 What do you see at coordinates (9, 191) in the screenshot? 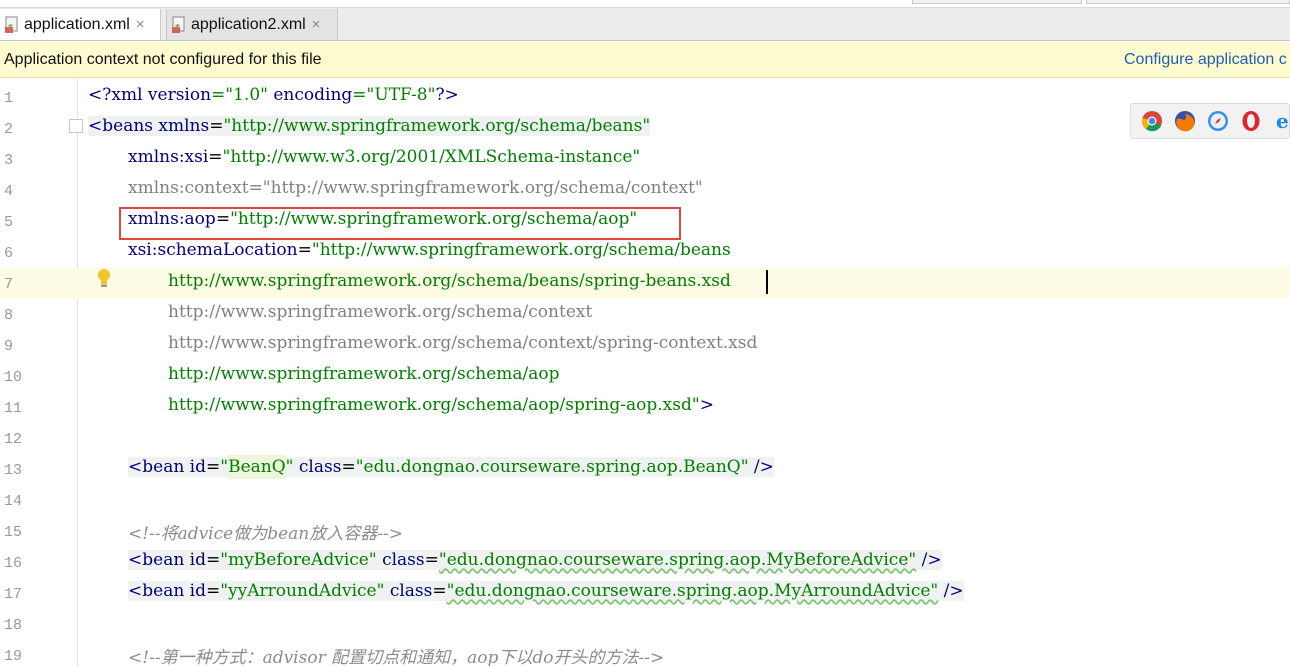
I see `line-number: 4` at bounding box center [9, 191].